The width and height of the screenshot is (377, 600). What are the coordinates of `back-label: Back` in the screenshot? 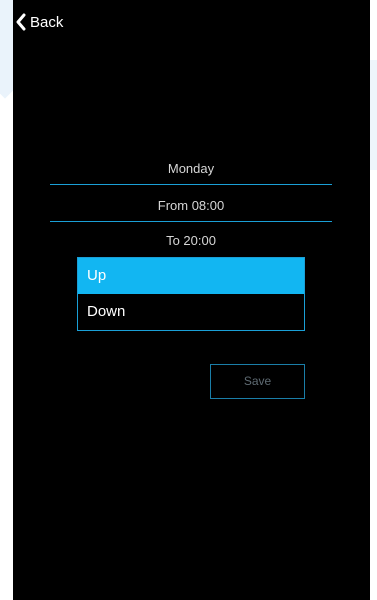 It's located at (47, 22).